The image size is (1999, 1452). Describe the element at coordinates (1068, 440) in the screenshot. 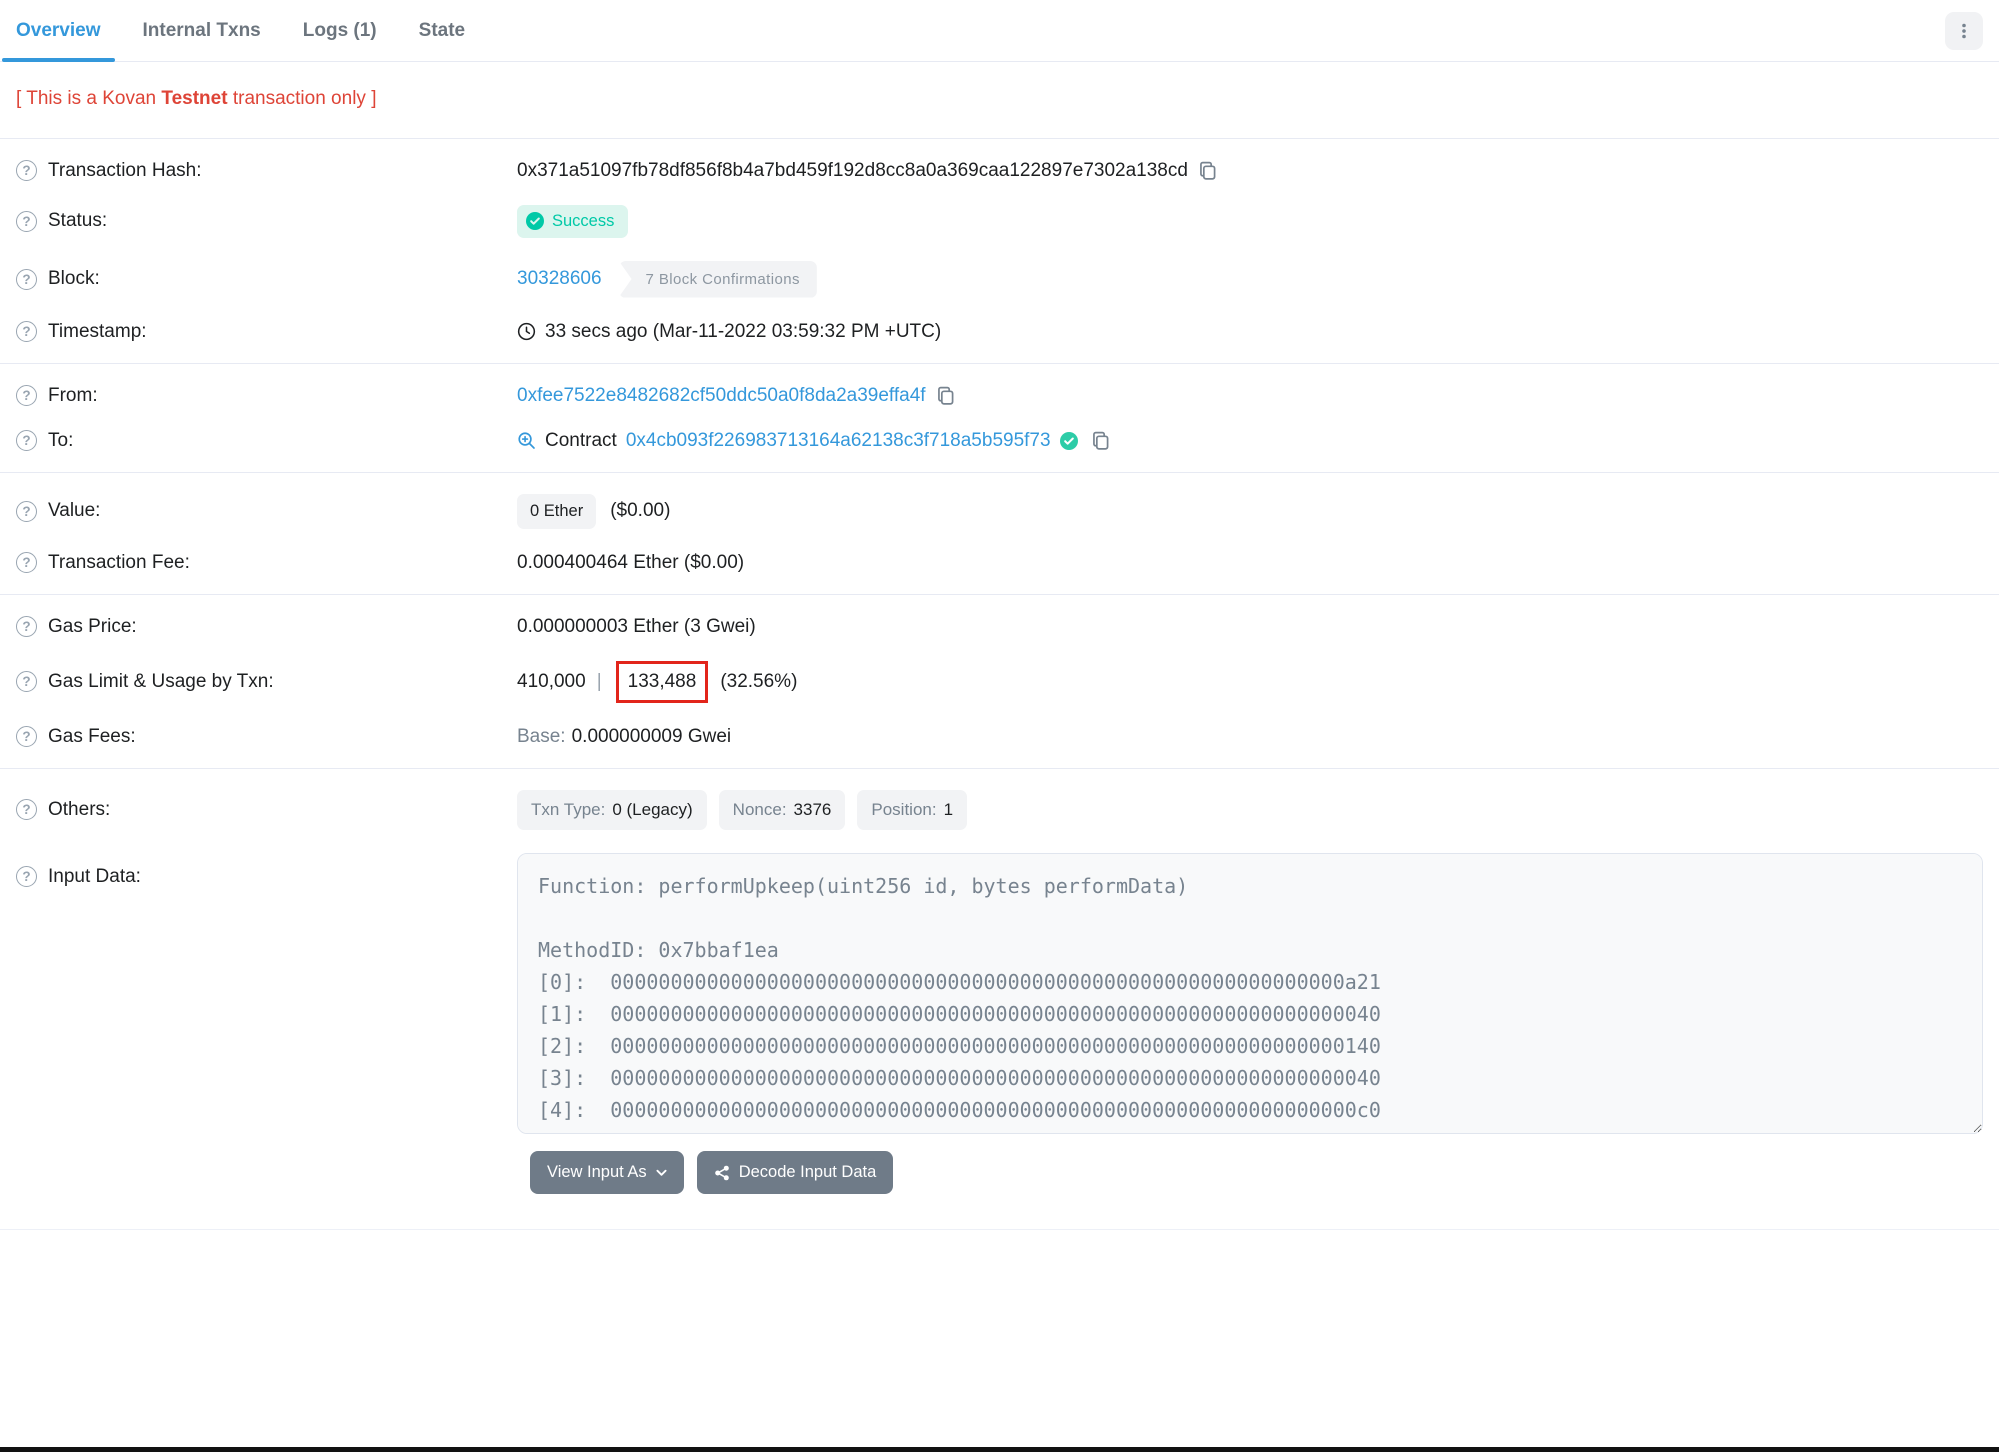

I see `verified-contract-icon` at that location.